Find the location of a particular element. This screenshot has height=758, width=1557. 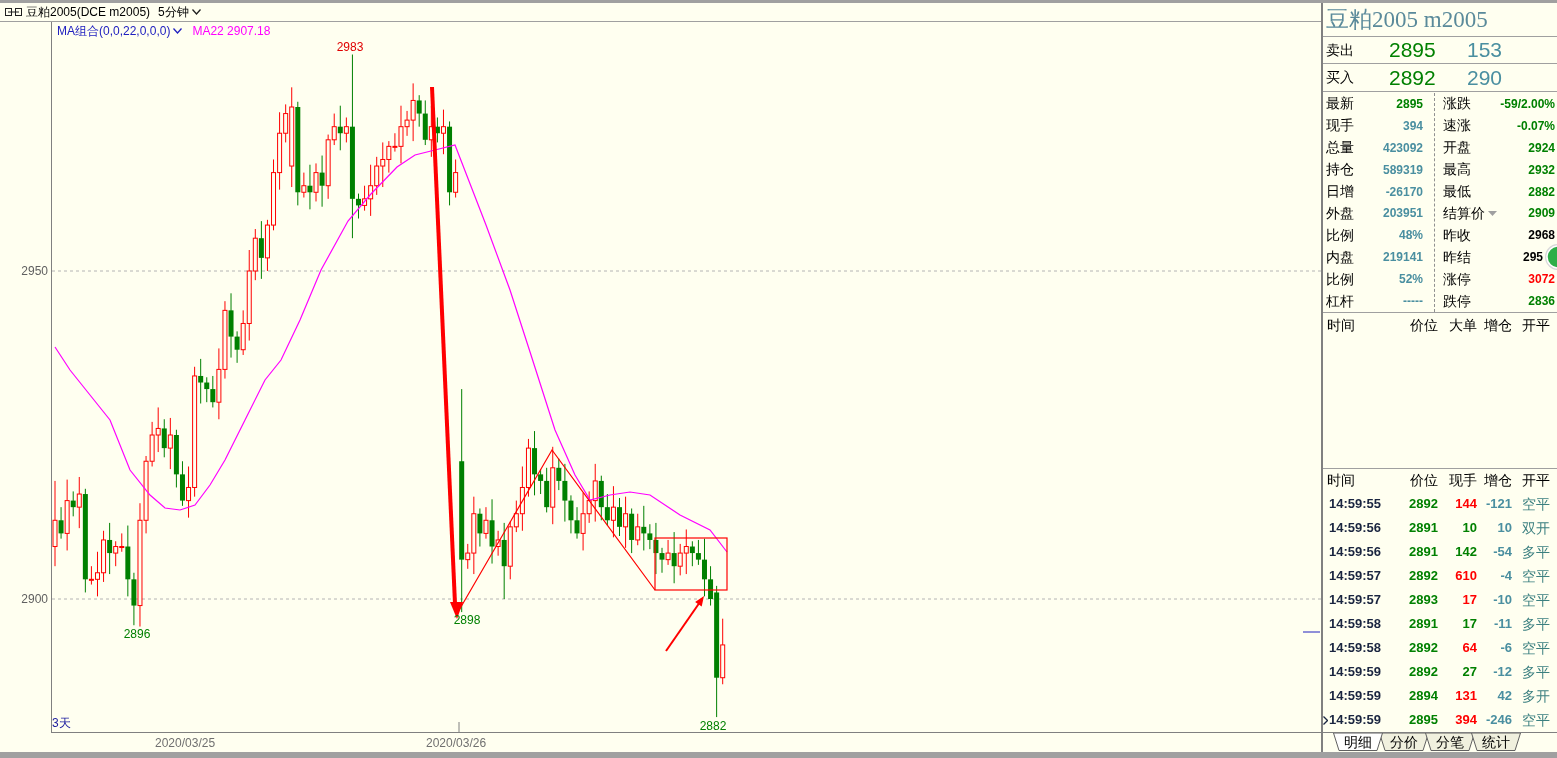

tick-open-interest: -121 is located at coordinates (1498, 504).